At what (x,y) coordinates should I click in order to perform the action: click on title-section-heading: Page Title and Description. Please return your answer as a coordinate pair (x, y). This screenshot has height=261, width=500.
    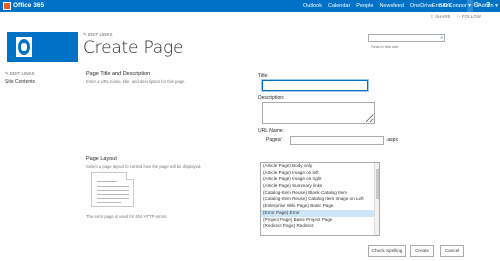
    Looking at the image, I should click on (118, 74).